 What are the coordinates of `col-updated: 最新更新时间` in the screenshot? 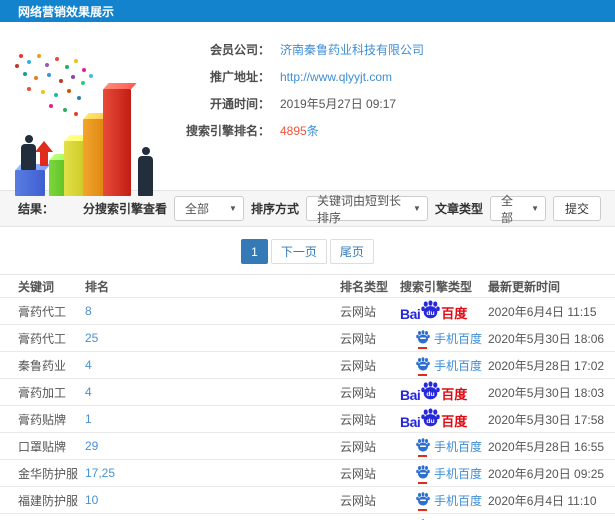 It's located at (524, 286).